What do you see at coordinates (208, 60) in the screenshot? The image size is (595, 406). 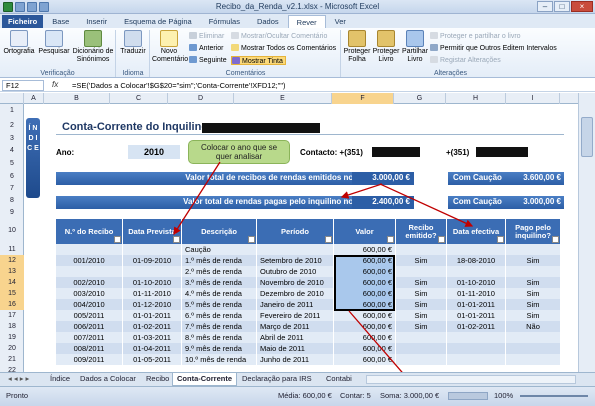 I see `seguinte-button: Seguinte` at bounding box center [208, 60].